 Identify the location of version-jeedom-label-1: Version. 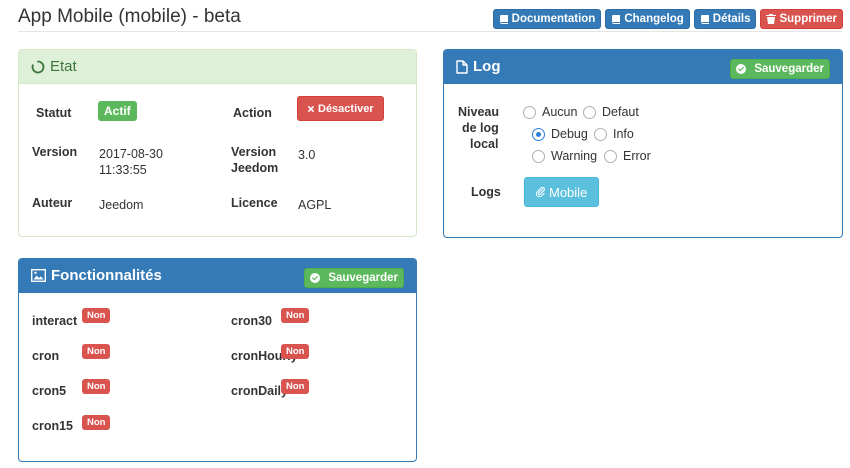
(254, 152).